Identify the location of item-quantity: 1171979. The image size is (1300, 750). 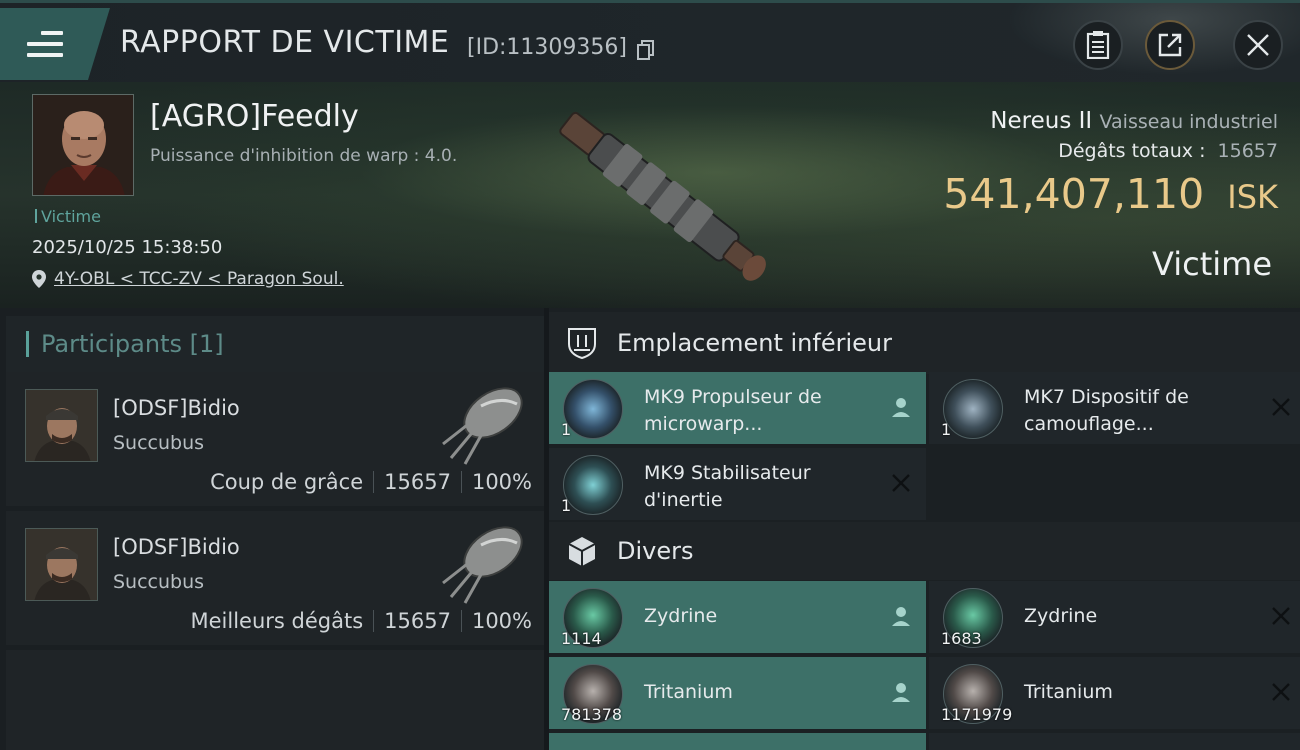
(977, 714).